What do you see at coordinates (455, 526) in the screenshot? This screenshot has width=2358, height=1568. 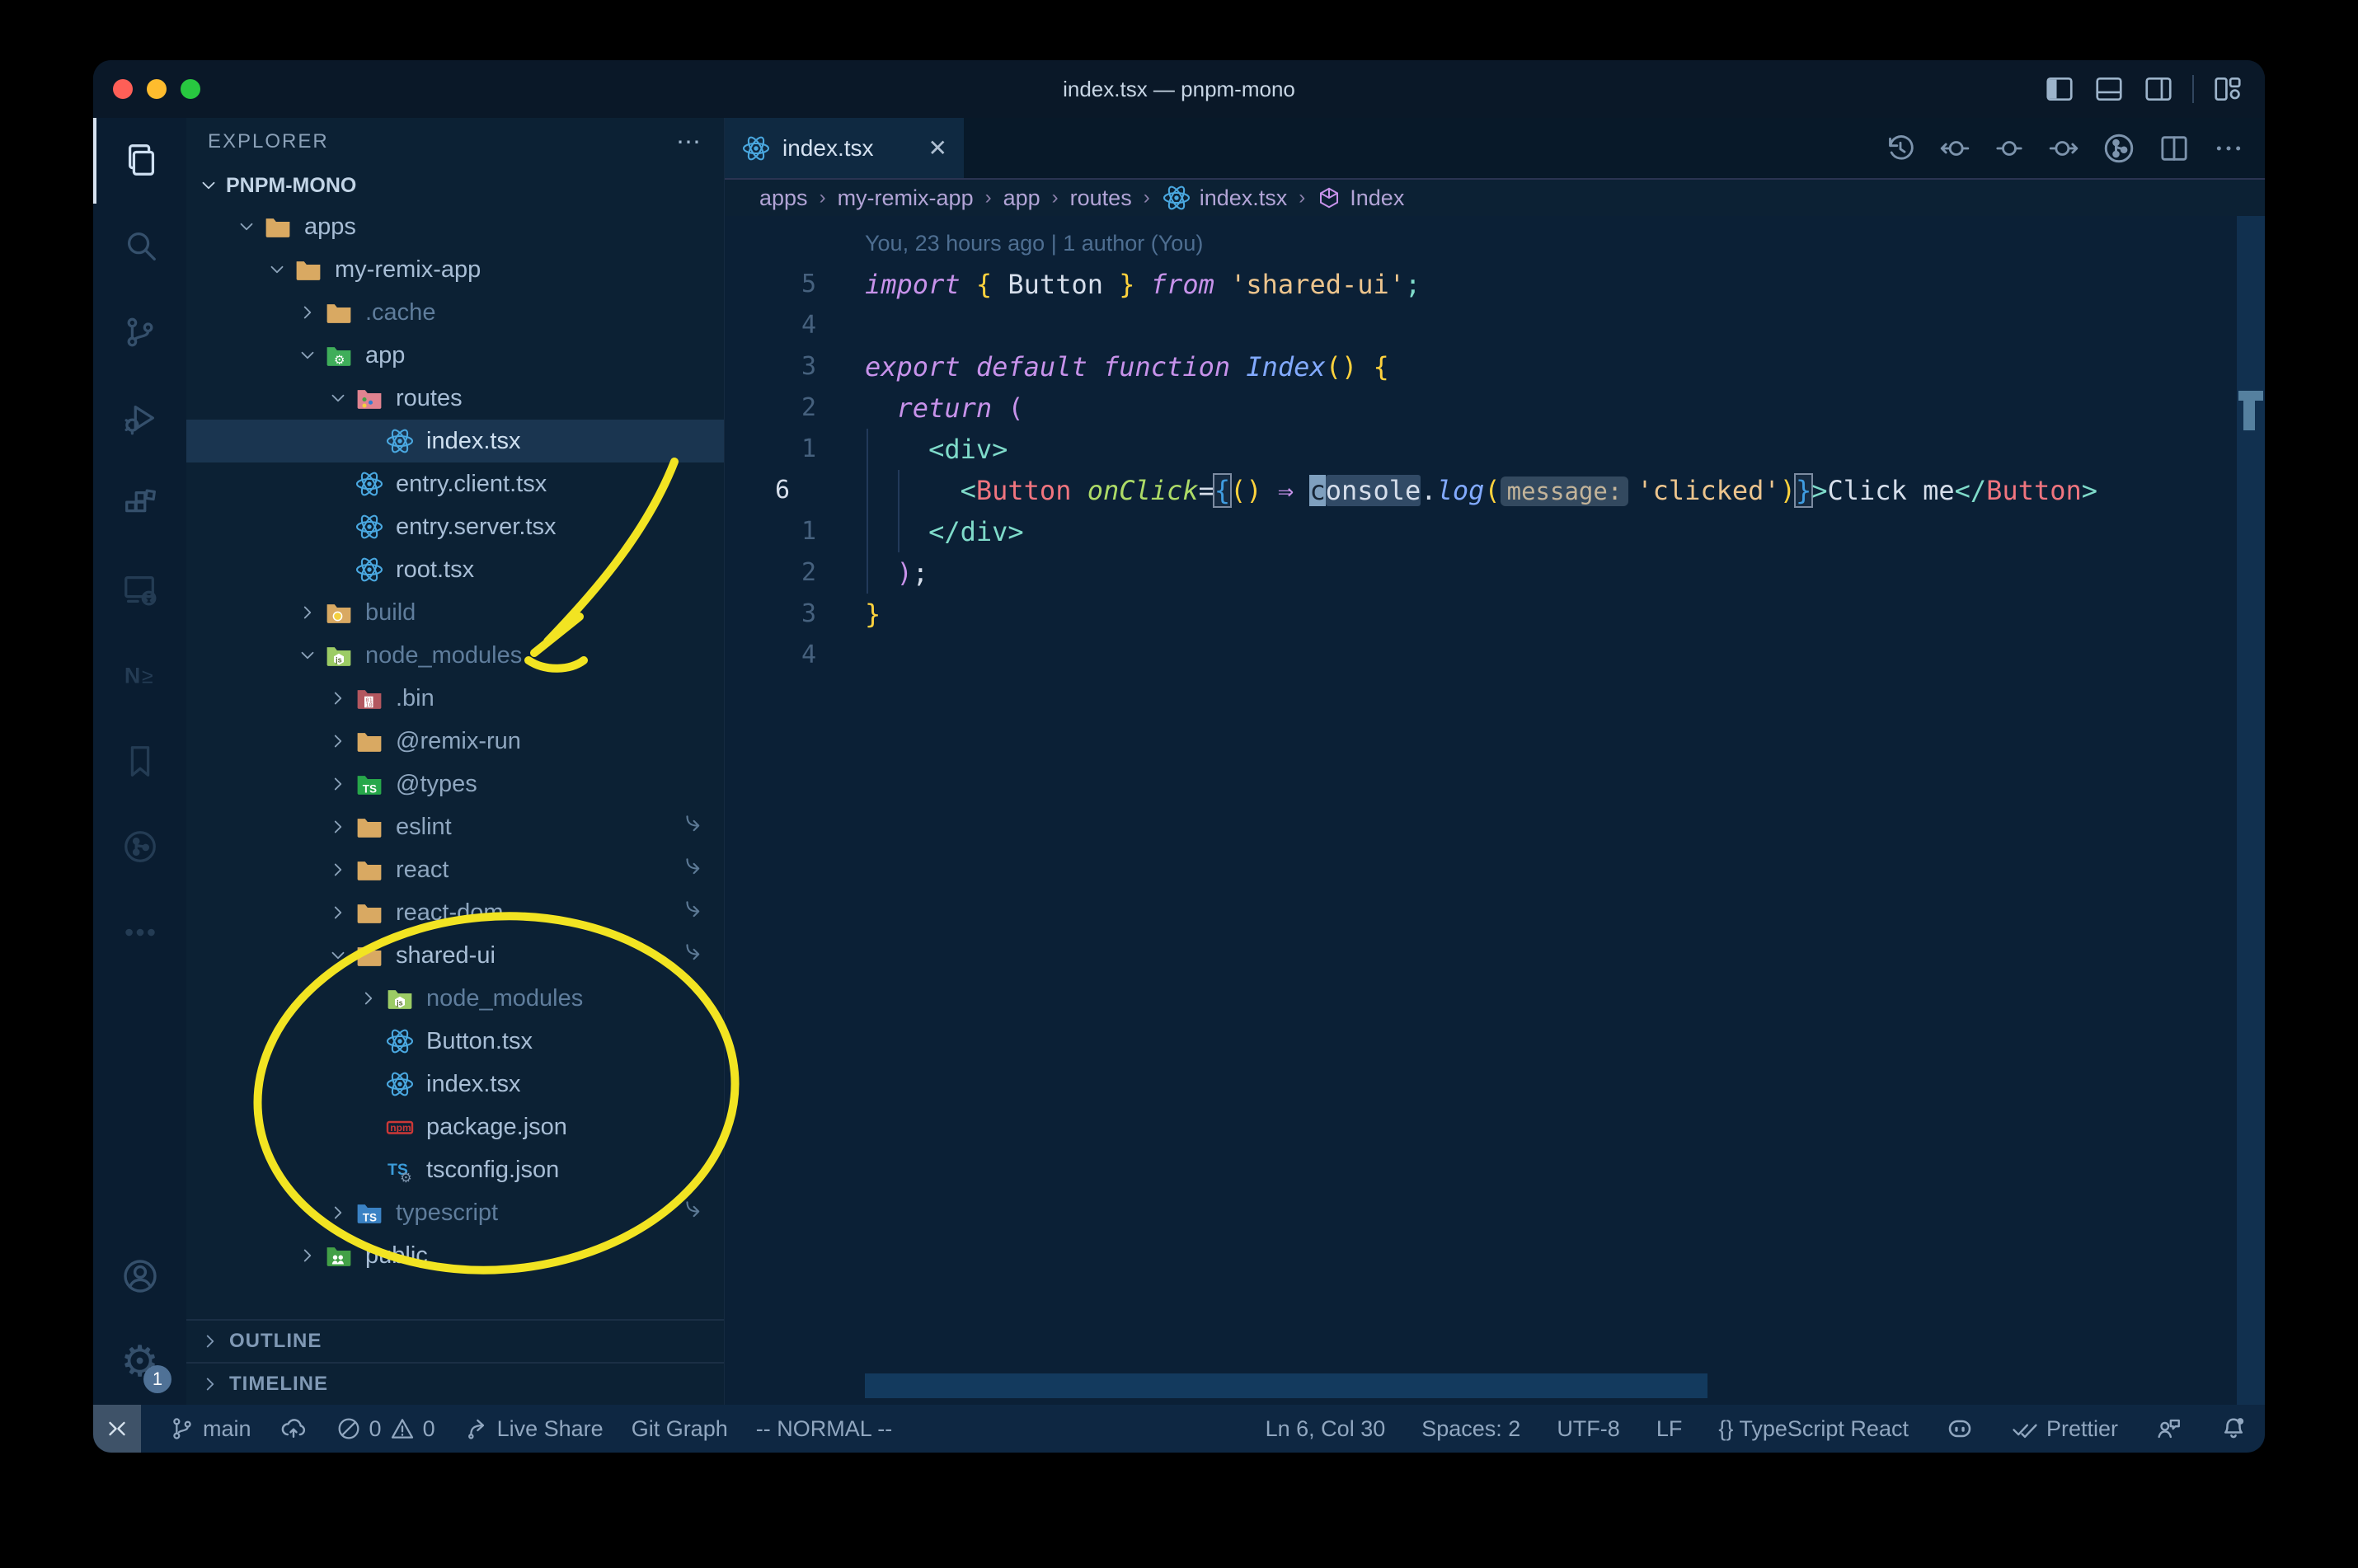 I see `tree-item-entry-server-tsx: entry.server.tsx` at bounding box center [455, 526].